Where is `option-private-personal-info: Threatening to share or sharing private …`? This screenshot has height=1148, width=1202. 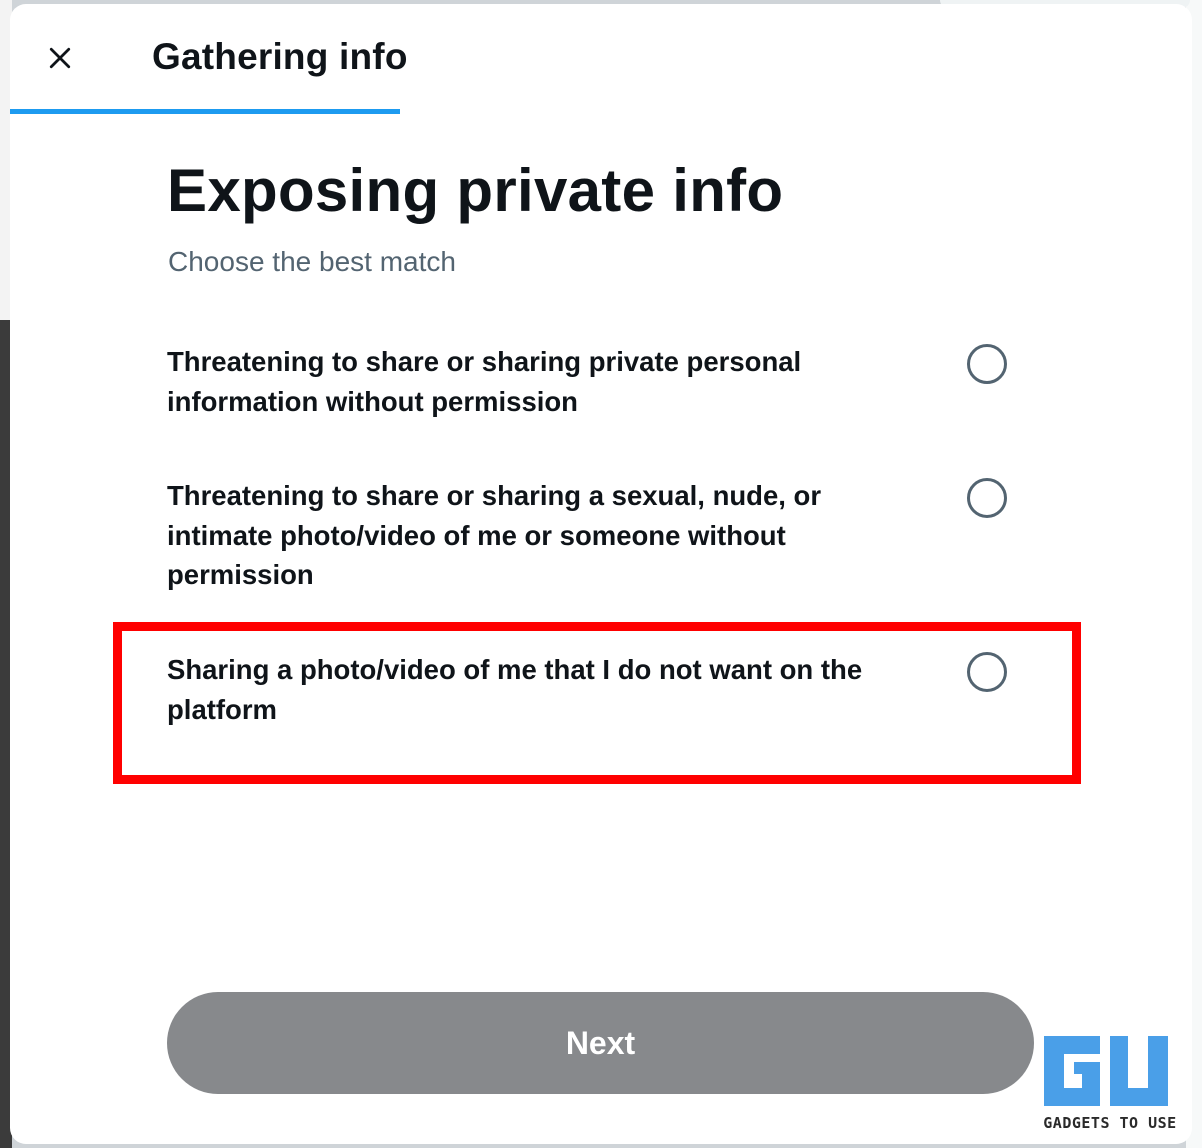
option-private-personal-info: Threatening to share or sharing private … is located at coordinates (587, 381).